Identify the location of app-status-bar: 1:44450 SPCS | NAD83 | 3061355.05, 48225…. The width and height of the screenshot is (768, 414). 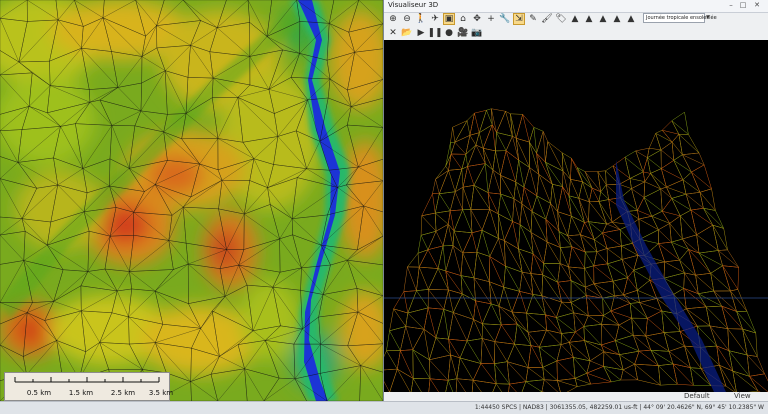
(384, 407).